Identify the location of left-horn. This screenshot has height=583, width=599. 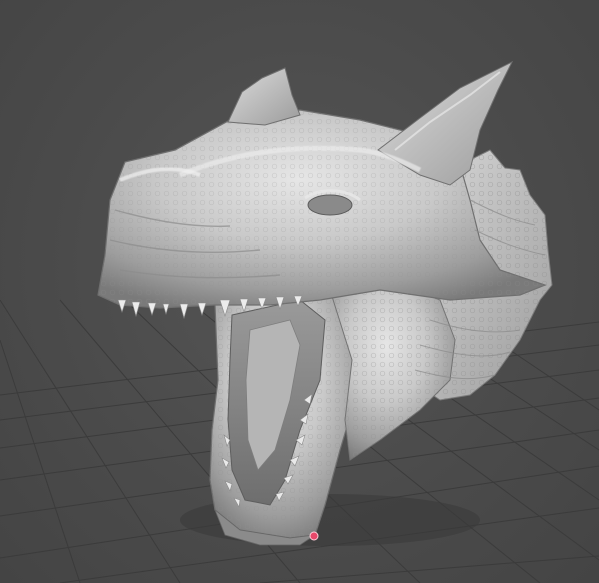
(264, 96).